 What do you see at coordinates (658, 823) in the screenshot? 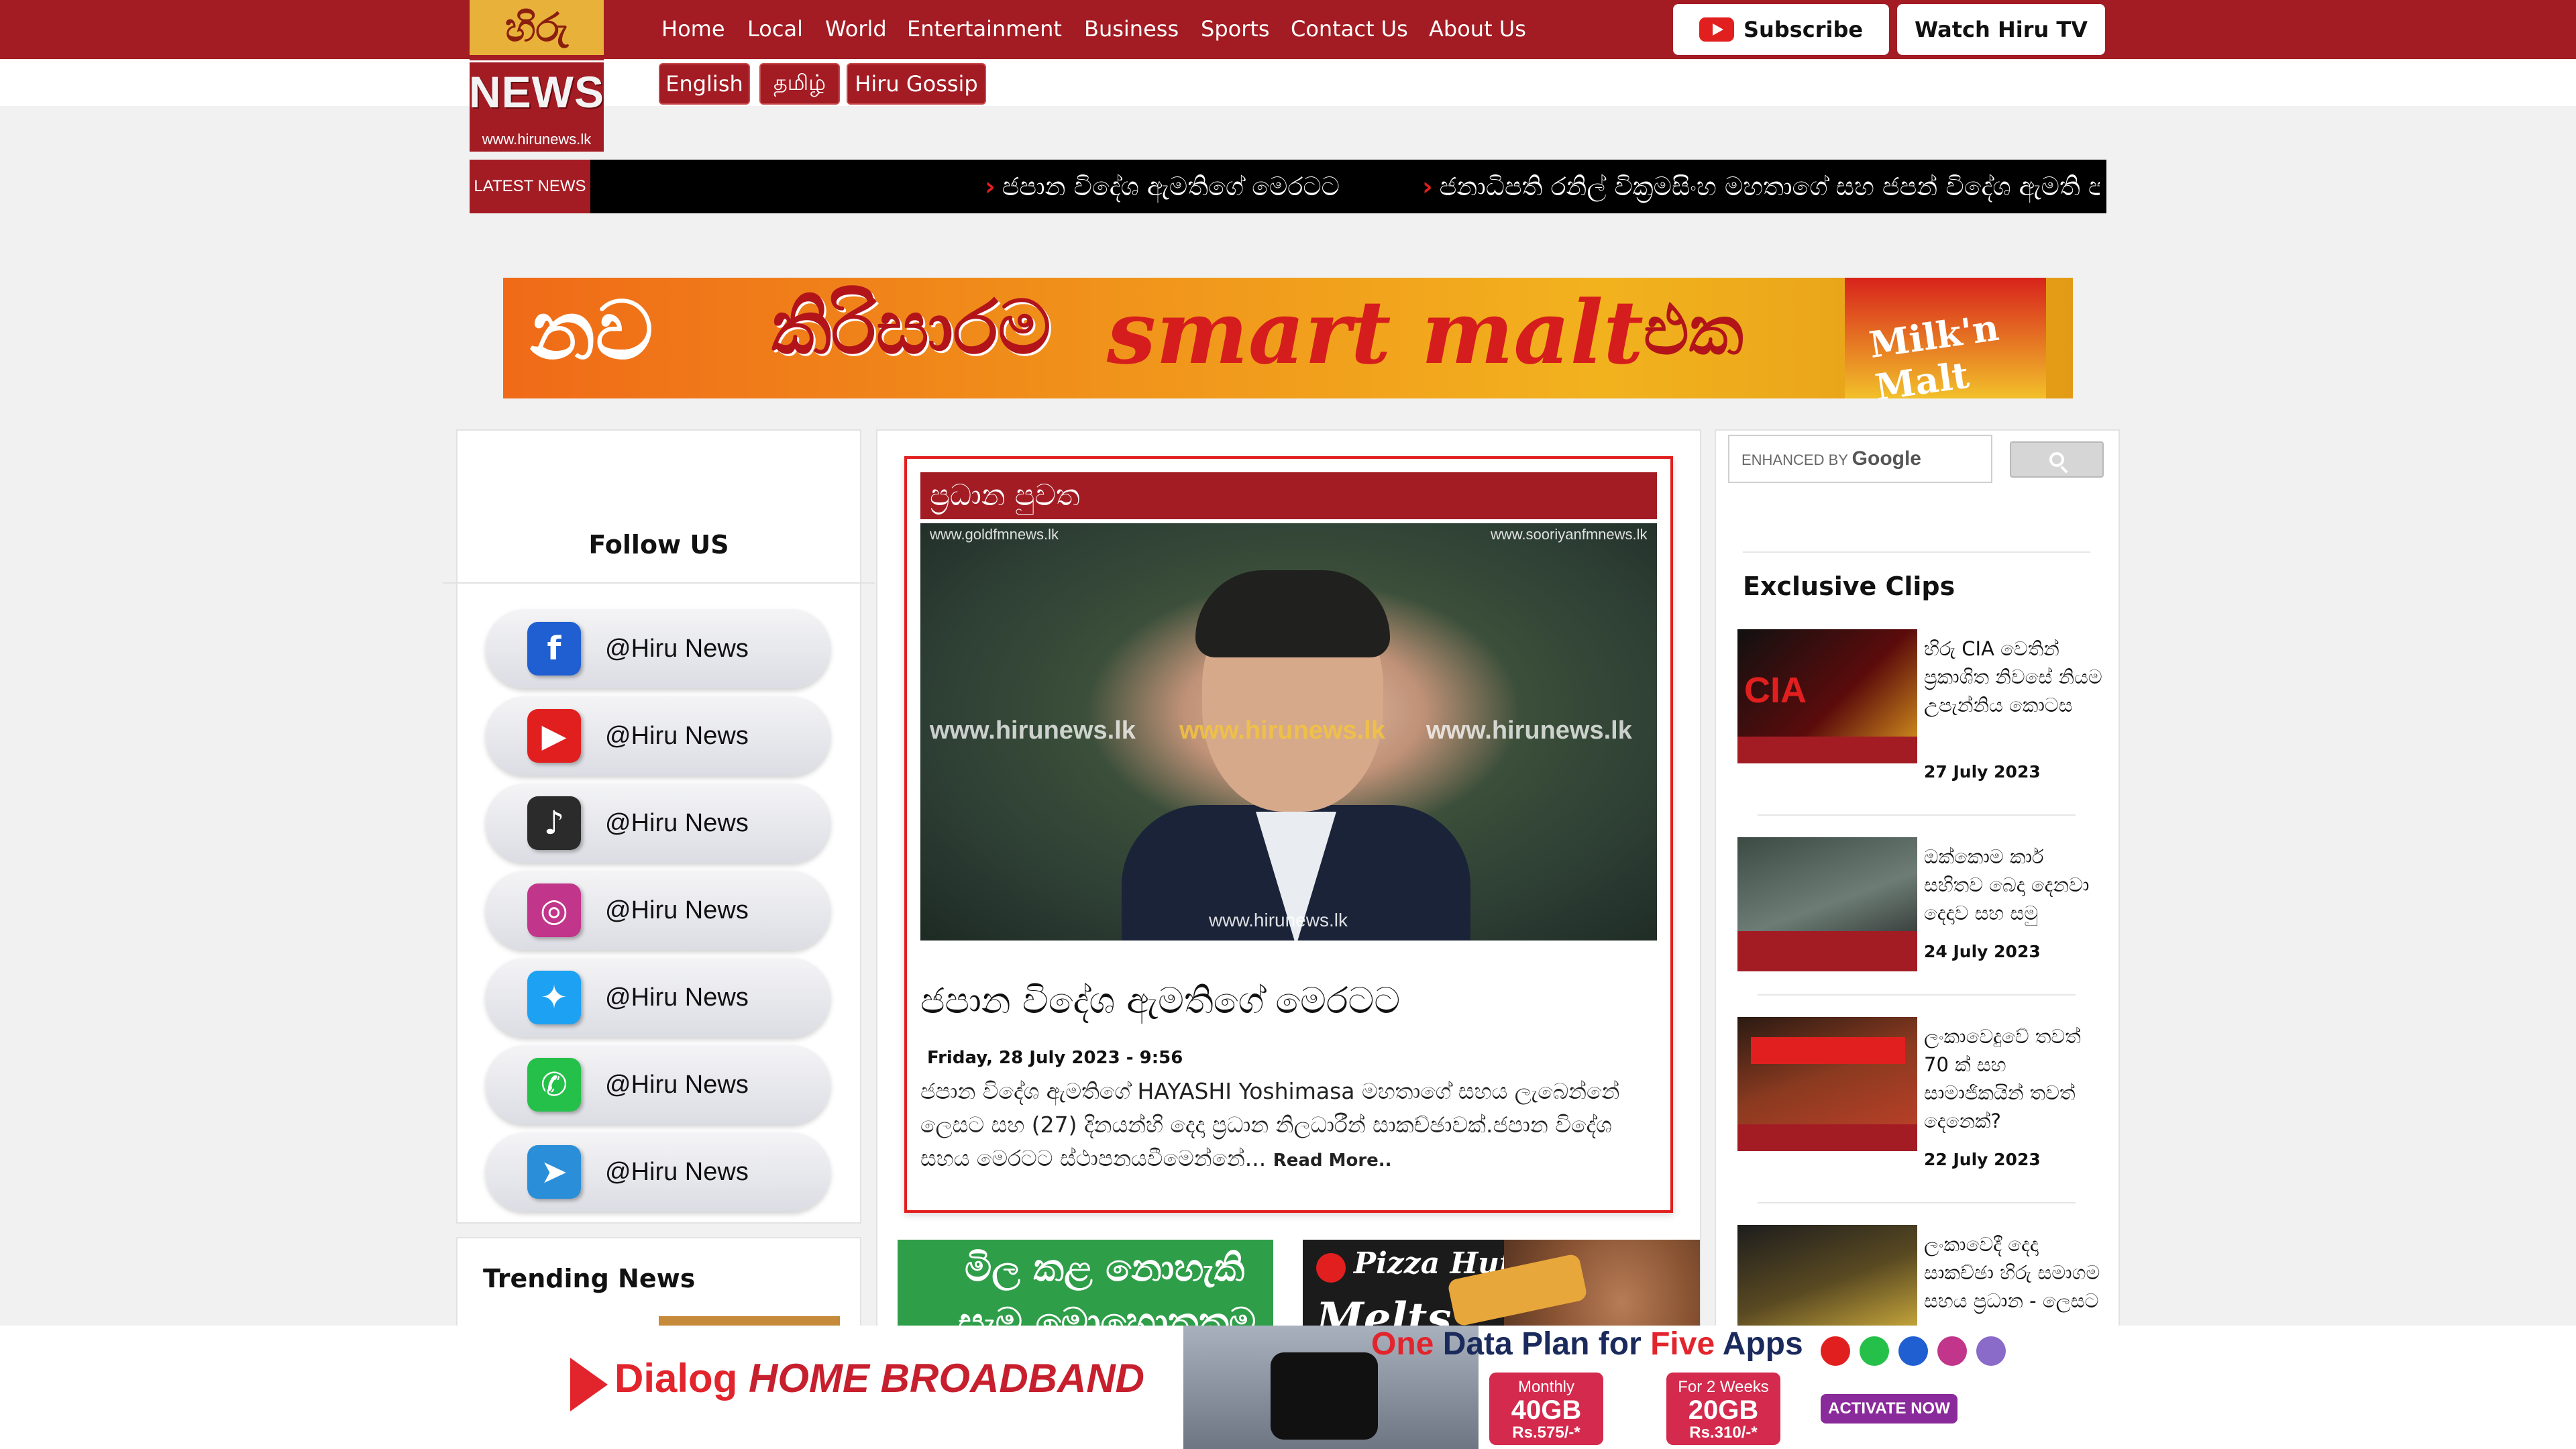
I see `social-tiktok-button: ♪ @Hiru News` at bounding box center [658, 823].